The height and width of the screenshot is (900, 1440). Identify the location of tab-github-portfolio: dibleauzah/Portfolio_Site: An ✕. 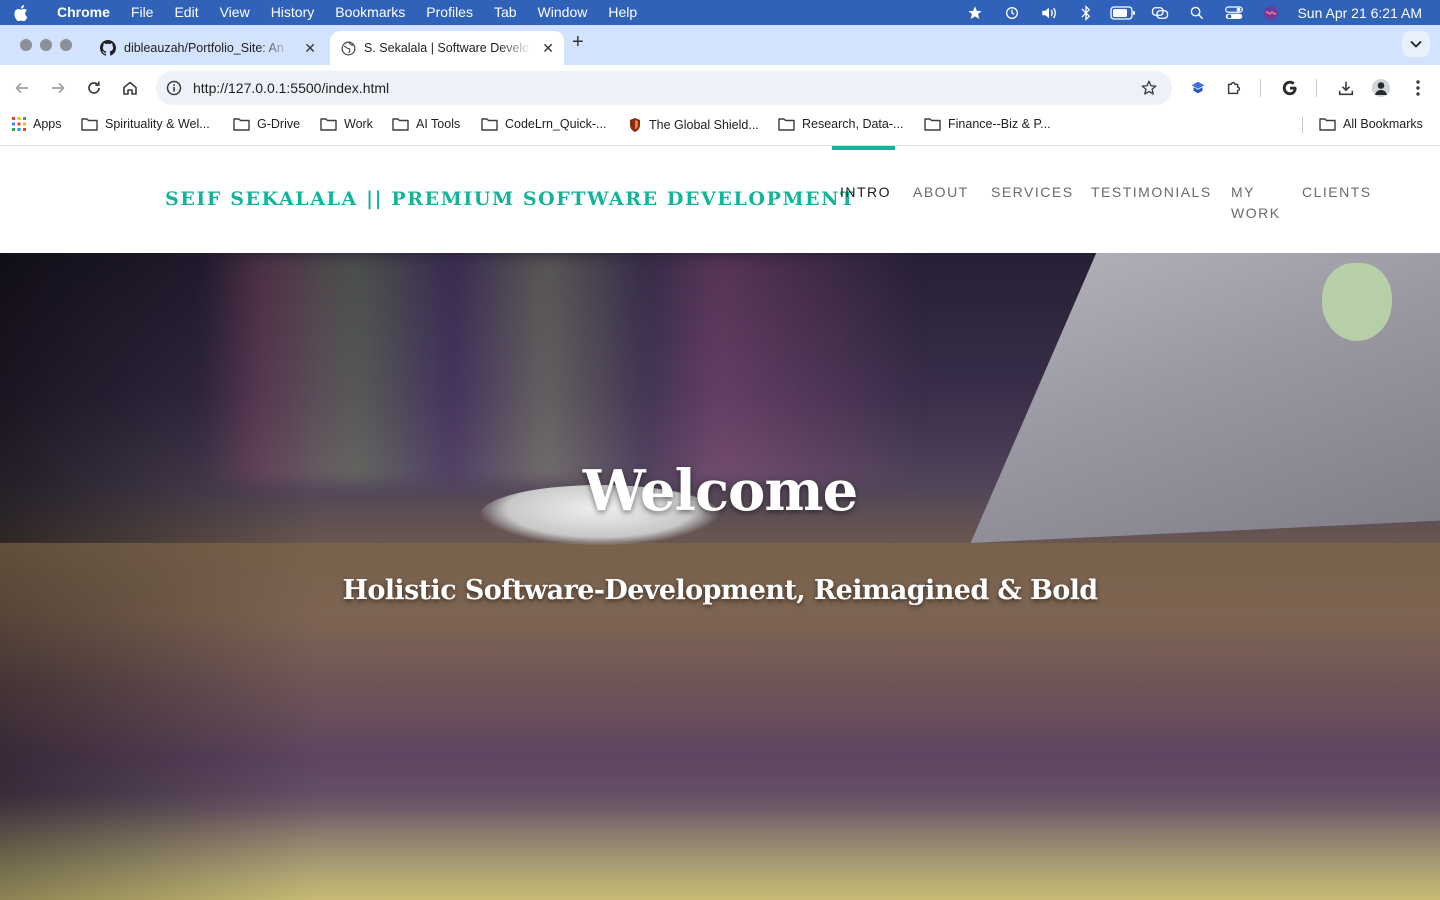
(208, 48).